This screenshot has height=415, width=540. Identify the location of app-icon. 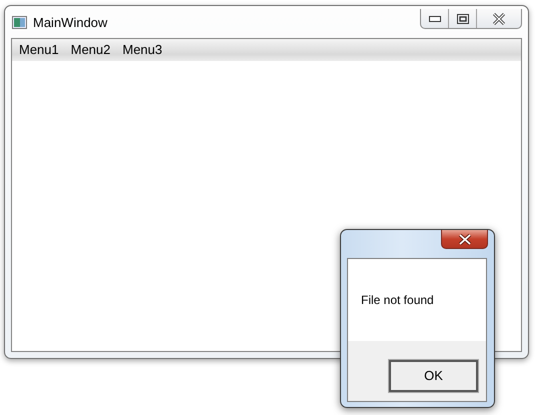
(19, 22).